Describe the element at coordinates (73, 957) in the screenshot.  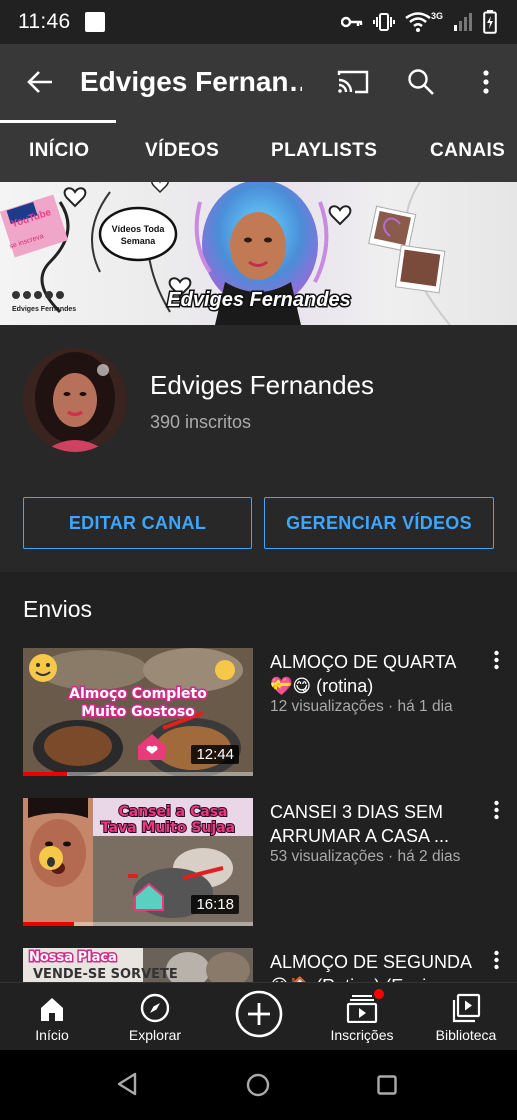
I see `thumb-text-line1: Nossa Placa` at that location.